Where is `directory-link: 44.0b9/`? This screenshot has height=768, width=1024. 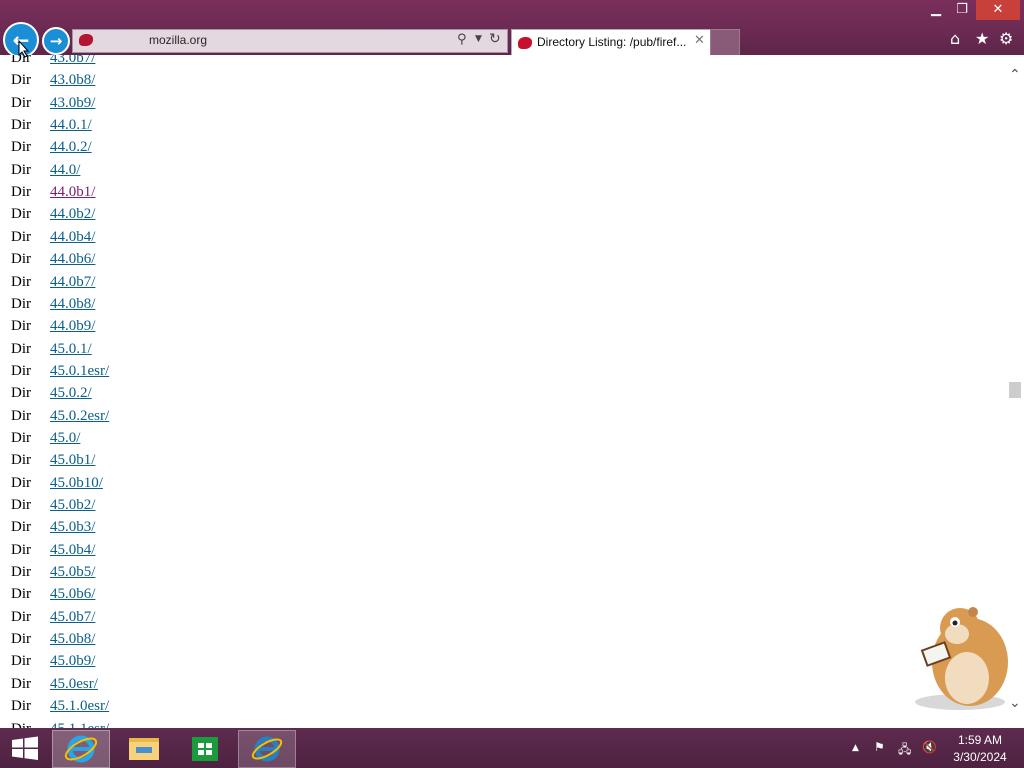
directory-link: 44.0b9/ is located at coordinates (72, 326).